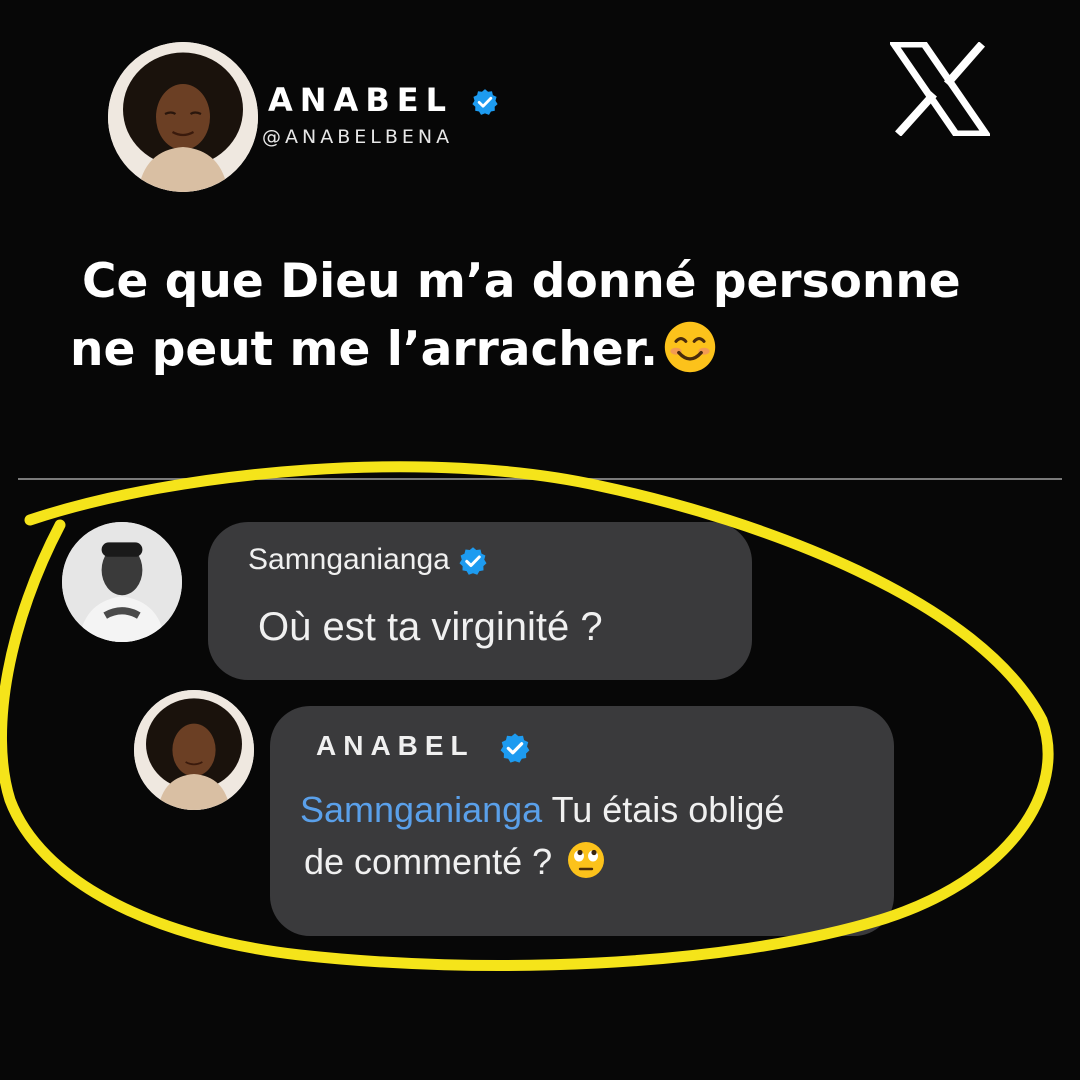  Describe the element at coordinates (349, 559) in the screenshot. I see `reply-username-text-1: Samnganianga` at that location.